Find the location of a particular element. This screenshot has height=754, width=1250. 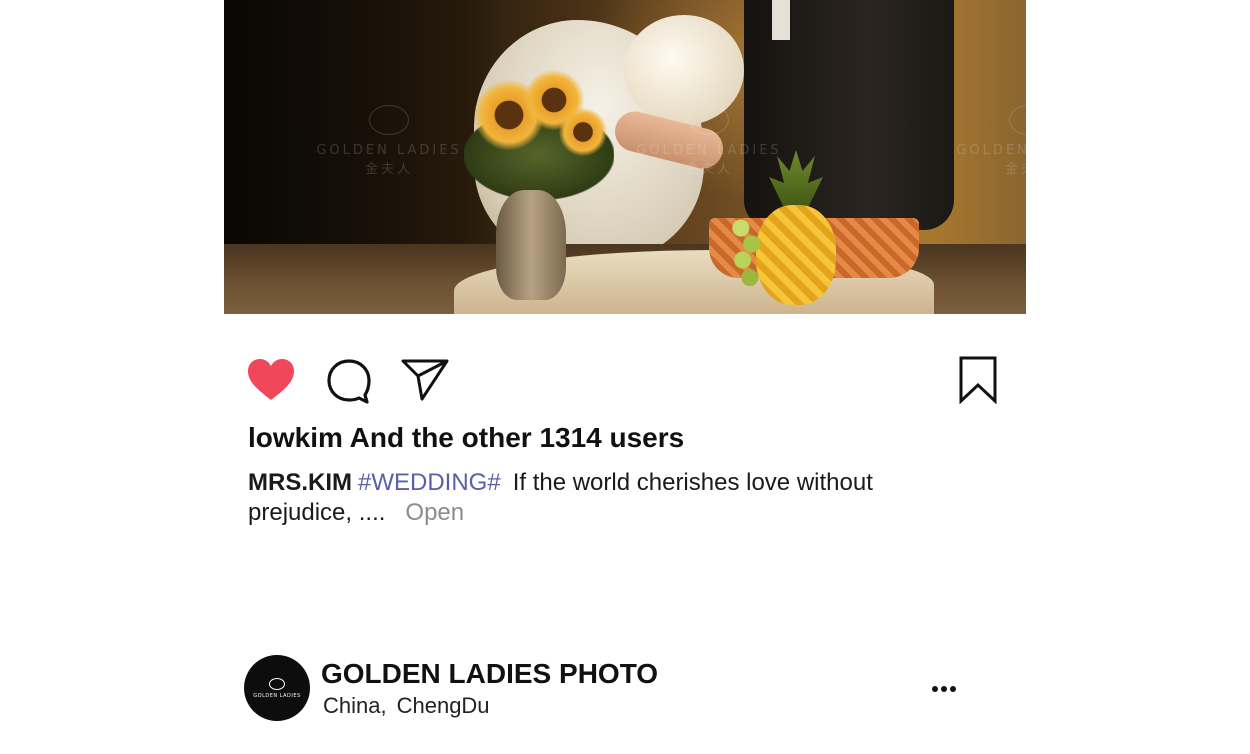

heart-icon is located at coordinates (271, 379).